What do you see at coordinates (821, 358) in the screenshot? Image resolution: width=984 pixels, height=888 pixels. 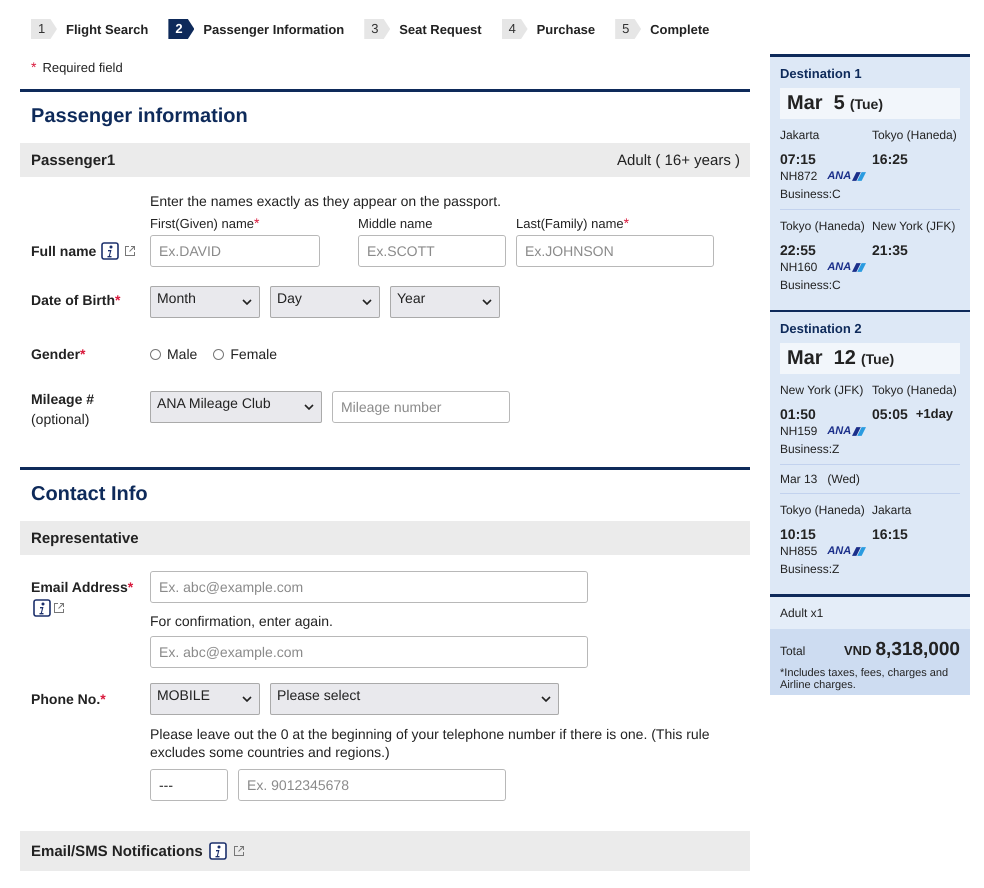 I see `date-text: Mar 12` at bounding box center [821, 358].